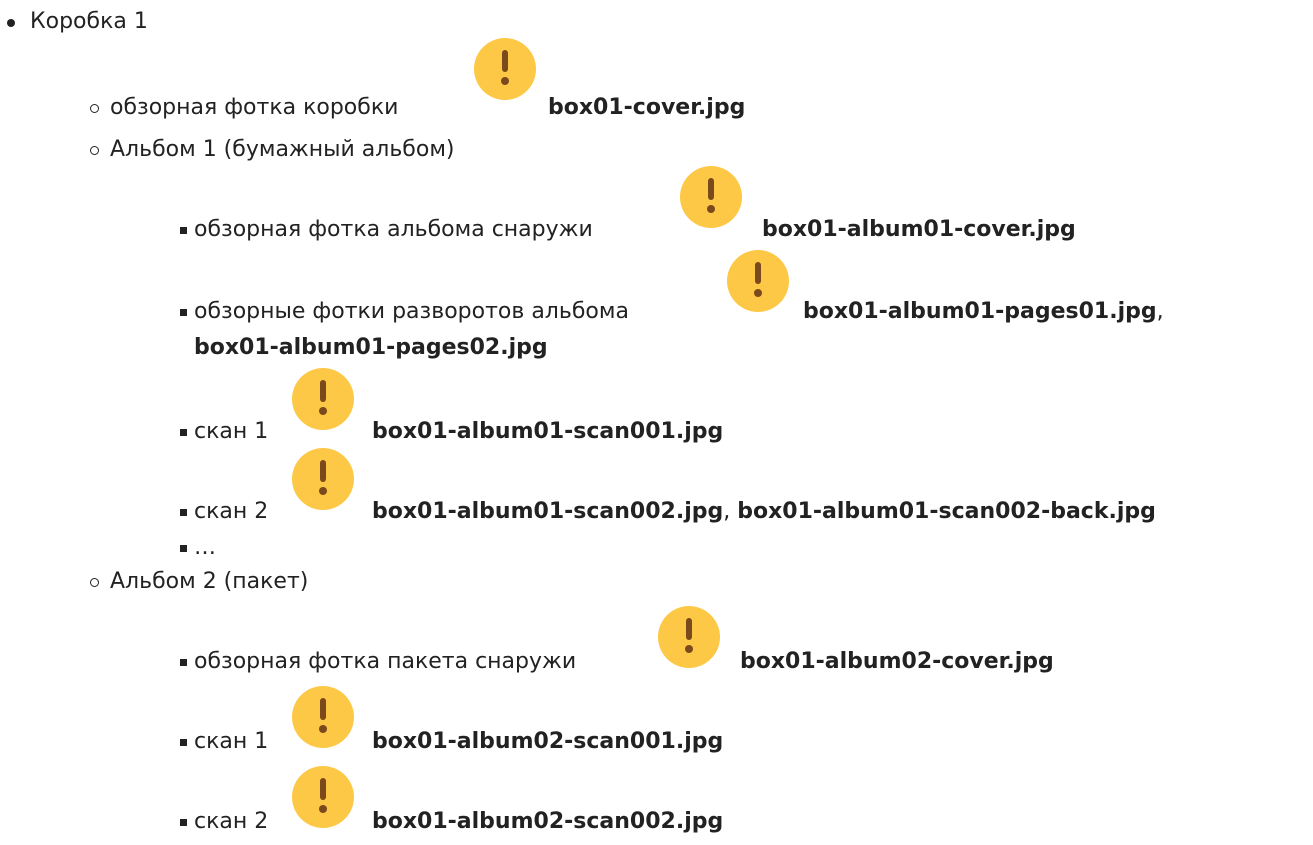  What do you see at coordinates (209, 581) in the screenshot?
I see `album2-label: Альбом 2 (пакет)` at bounding box center [209, 581].